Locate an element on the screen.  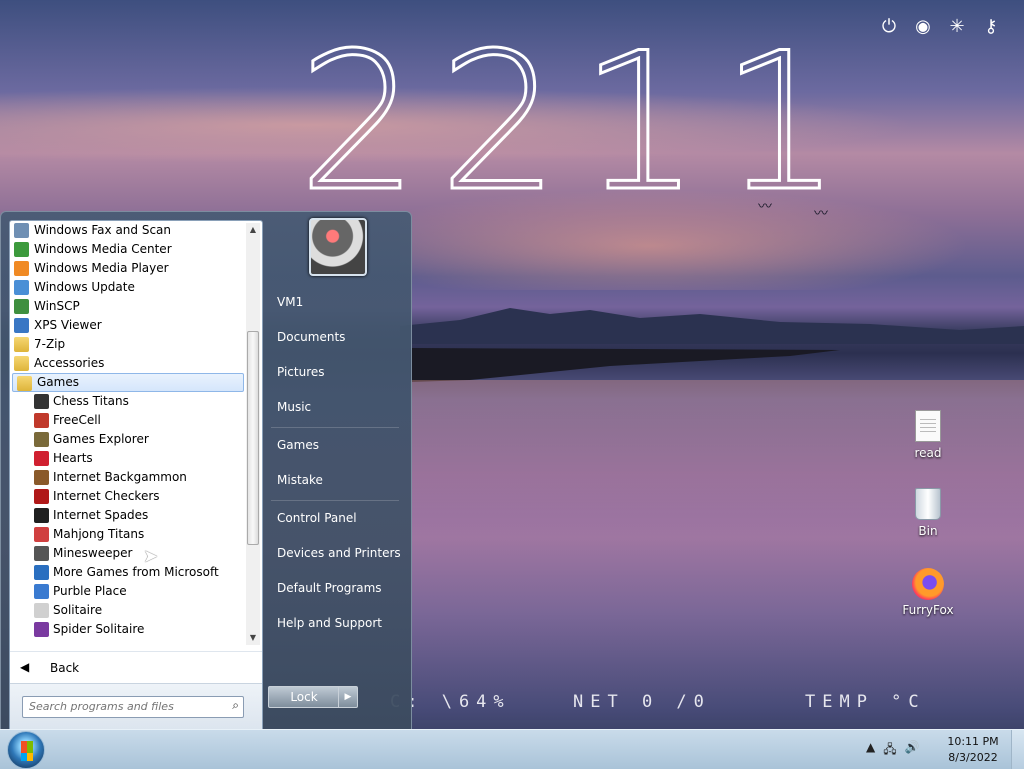
back-button: ◀ Back is located at coordinates (136, 667).